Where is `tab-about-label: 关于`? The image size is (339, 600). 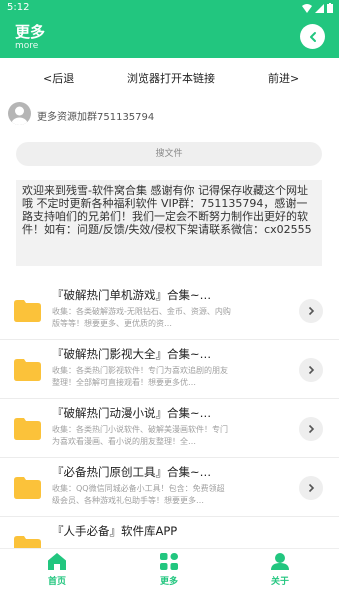
tab-about-label: 关于 is located at coordinates (279, 582).